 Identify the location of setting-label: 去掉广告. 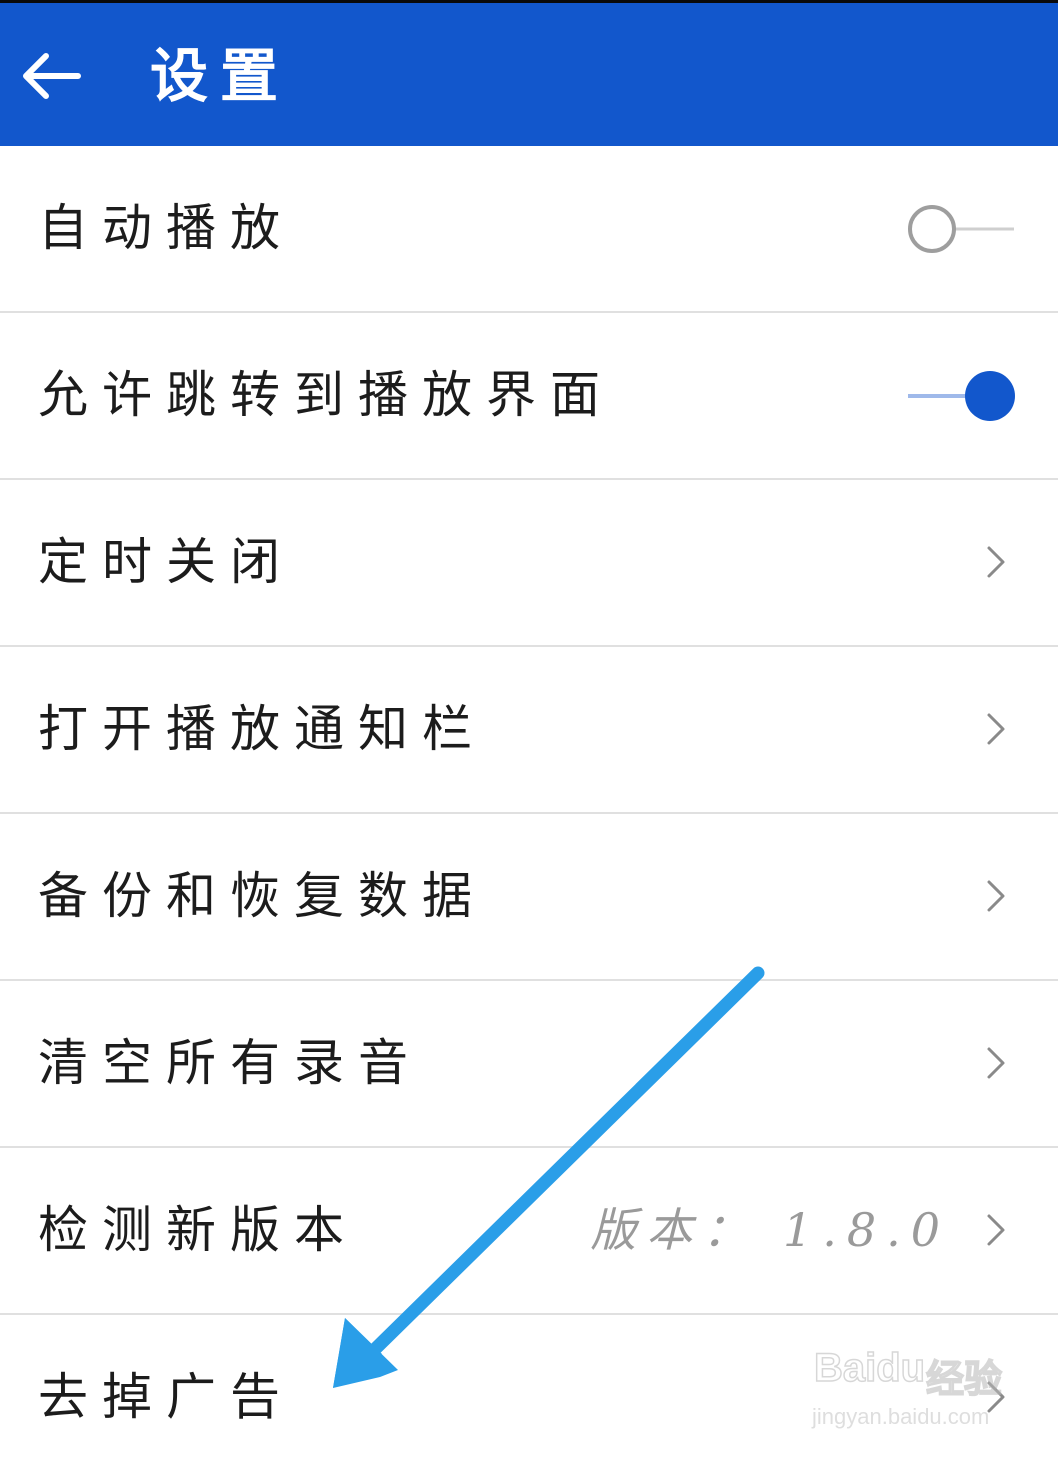
(166, 1397).